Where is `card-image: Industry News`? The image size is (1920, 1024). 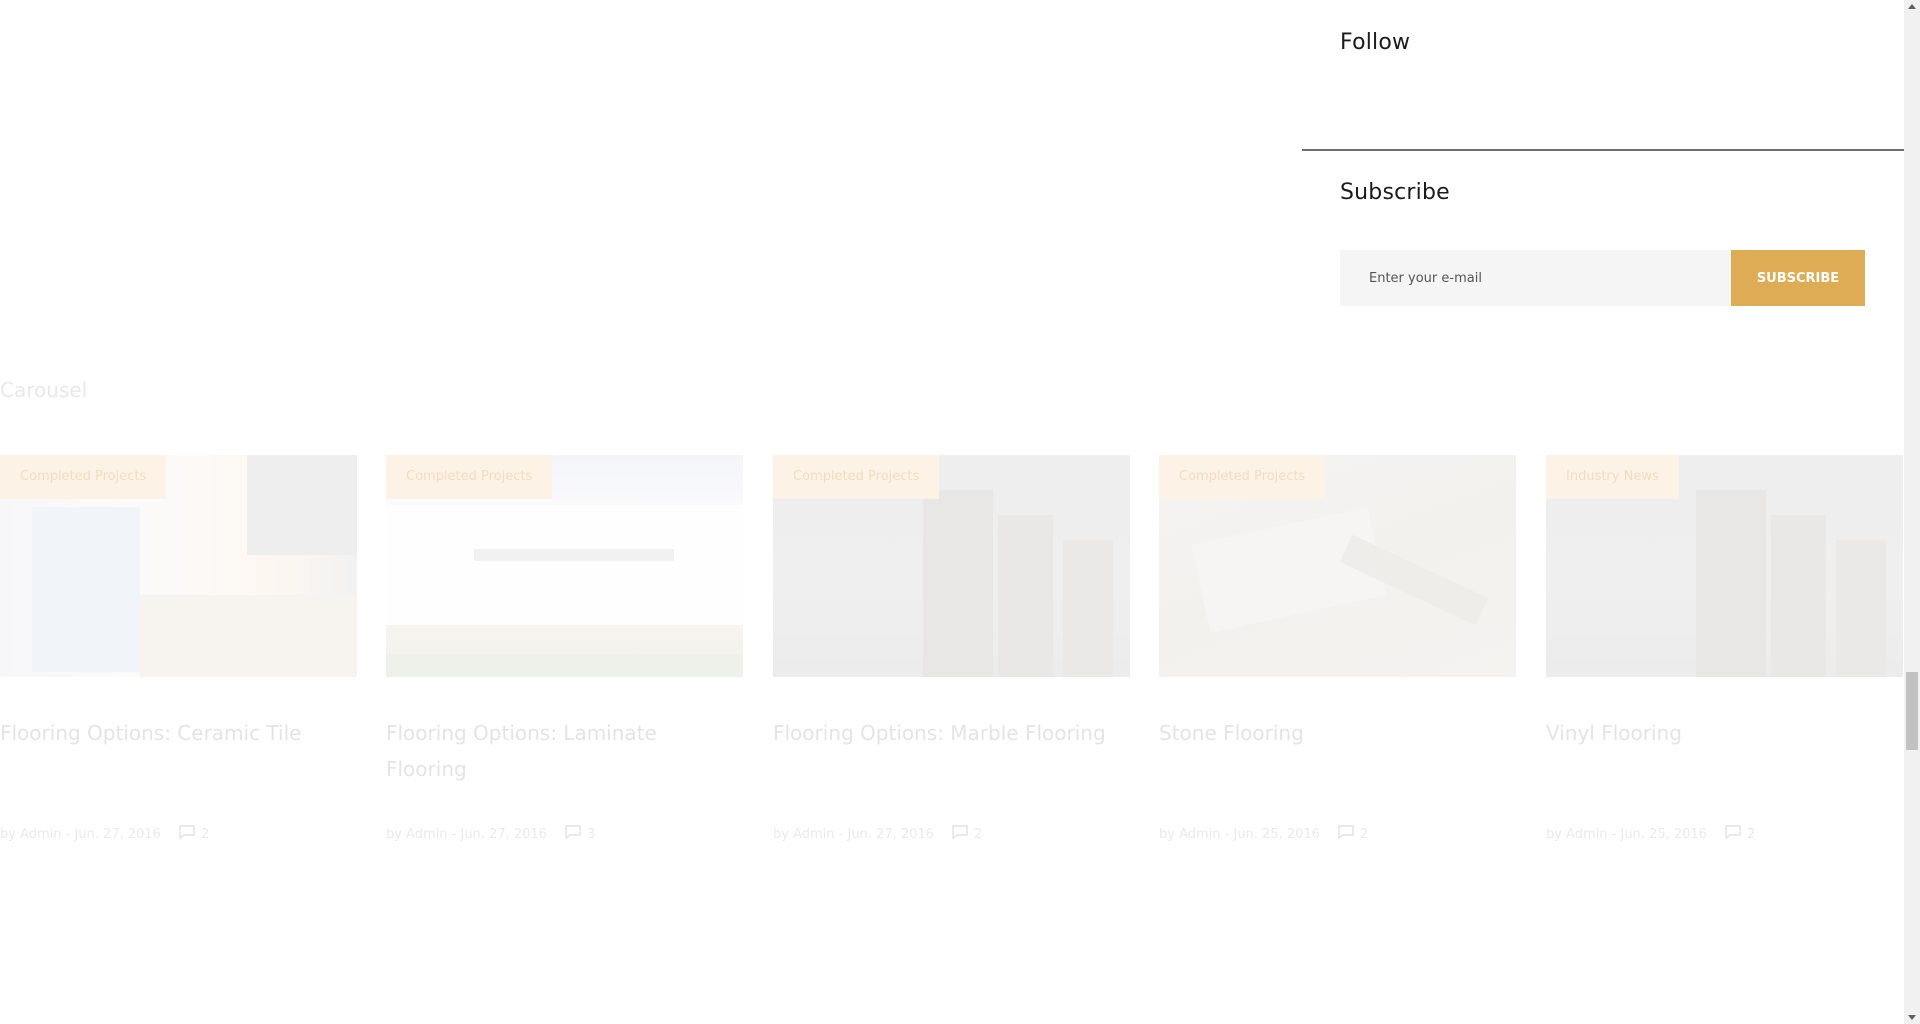
card-image: Industry News is located at coordinates (1724, 566).